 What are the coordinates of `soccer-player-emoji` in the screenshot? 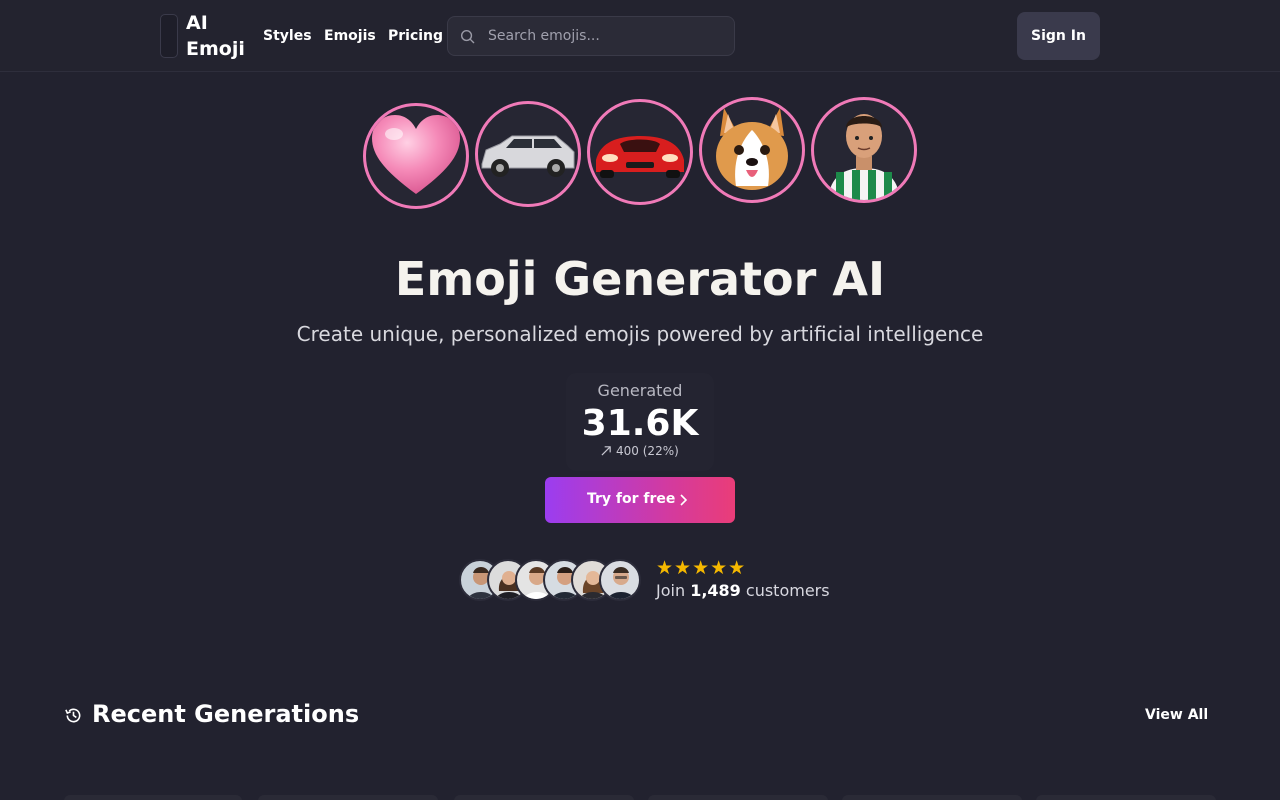 It's located at (864, 150).